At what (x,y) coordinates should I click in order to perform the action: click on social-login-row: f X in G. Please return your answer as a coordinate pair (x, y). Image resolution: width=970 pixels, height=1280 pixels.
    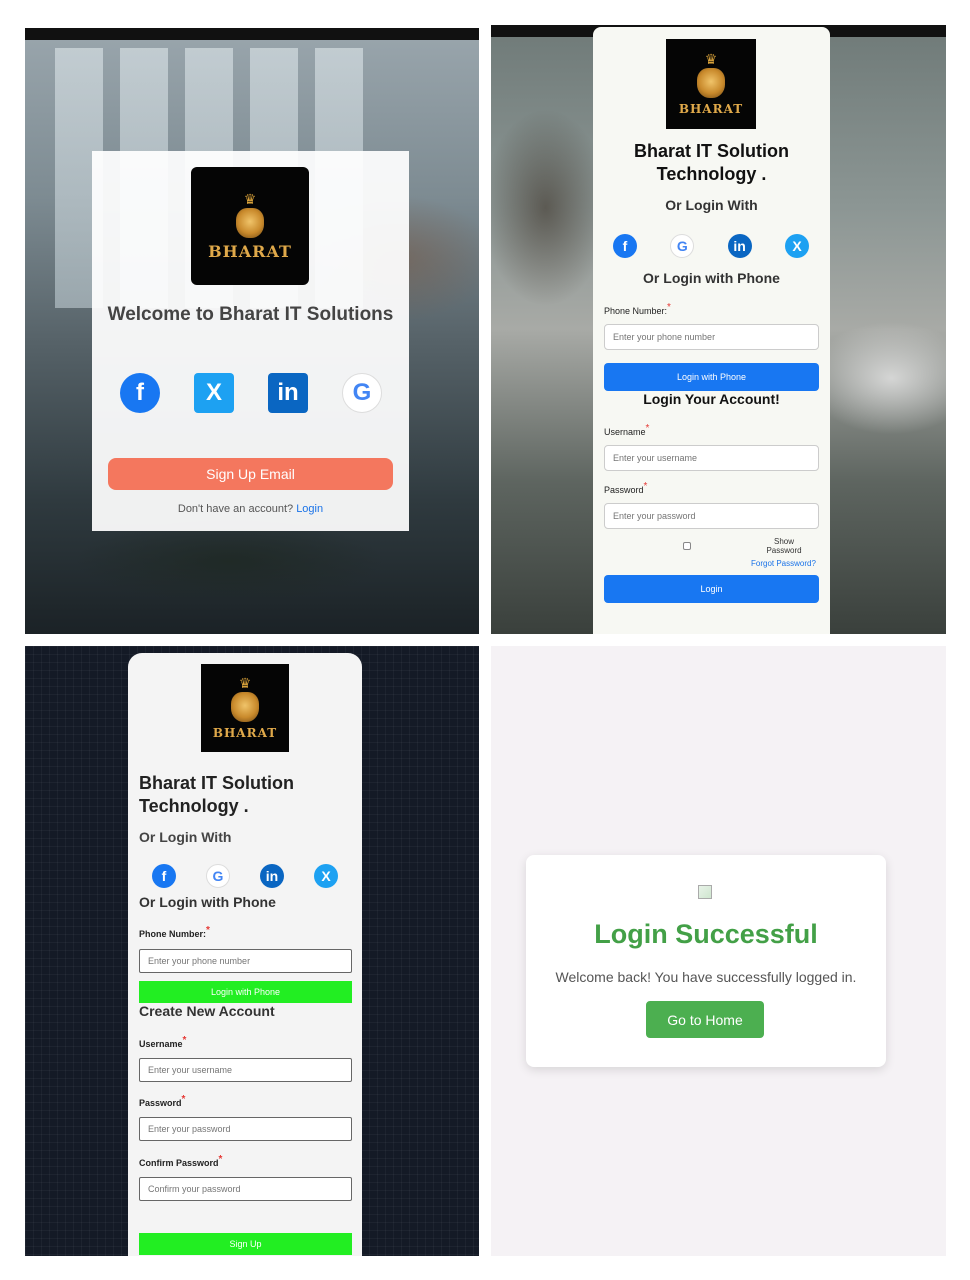
    Looking at the image, I should click on (251, 393).